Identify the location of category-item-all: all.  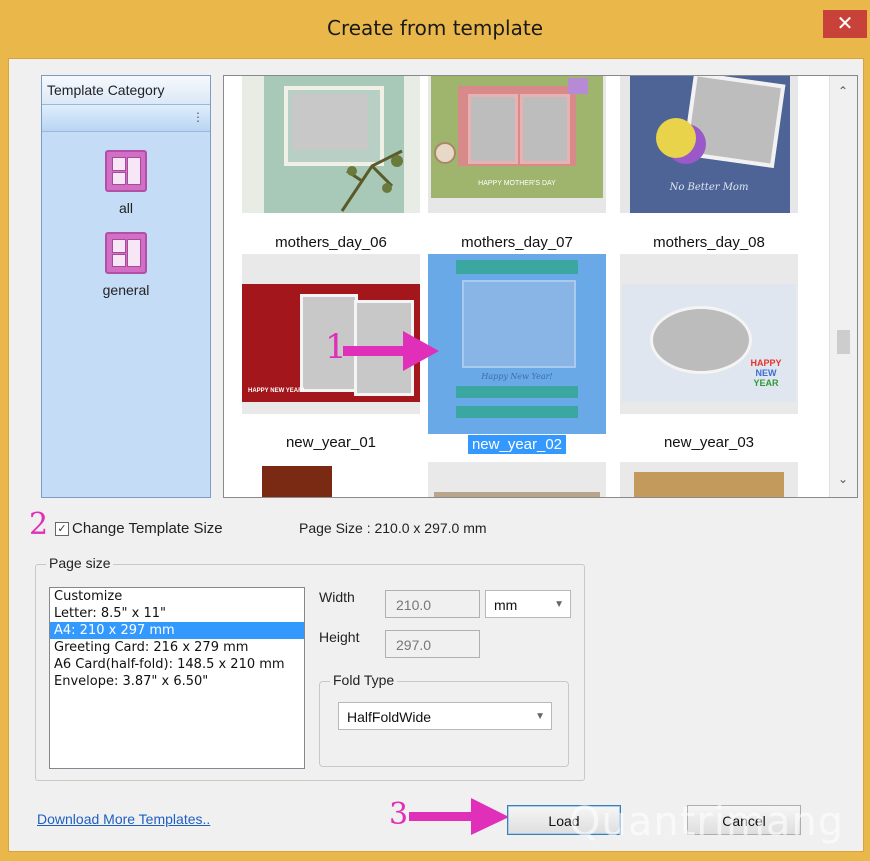
(126, 183).